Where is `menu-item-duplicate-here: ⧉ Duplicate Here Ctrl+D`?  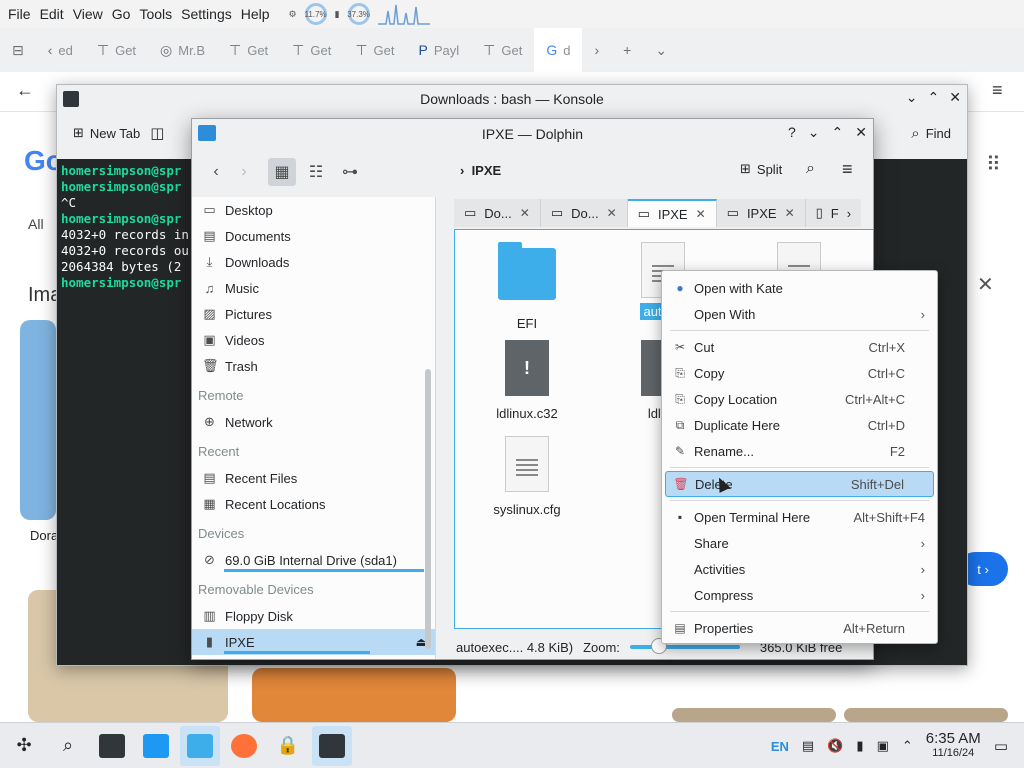
menu-item-duplicate-here: ⧉ Duplicate Here Ctrl+D is located at coordinates (799, 425).